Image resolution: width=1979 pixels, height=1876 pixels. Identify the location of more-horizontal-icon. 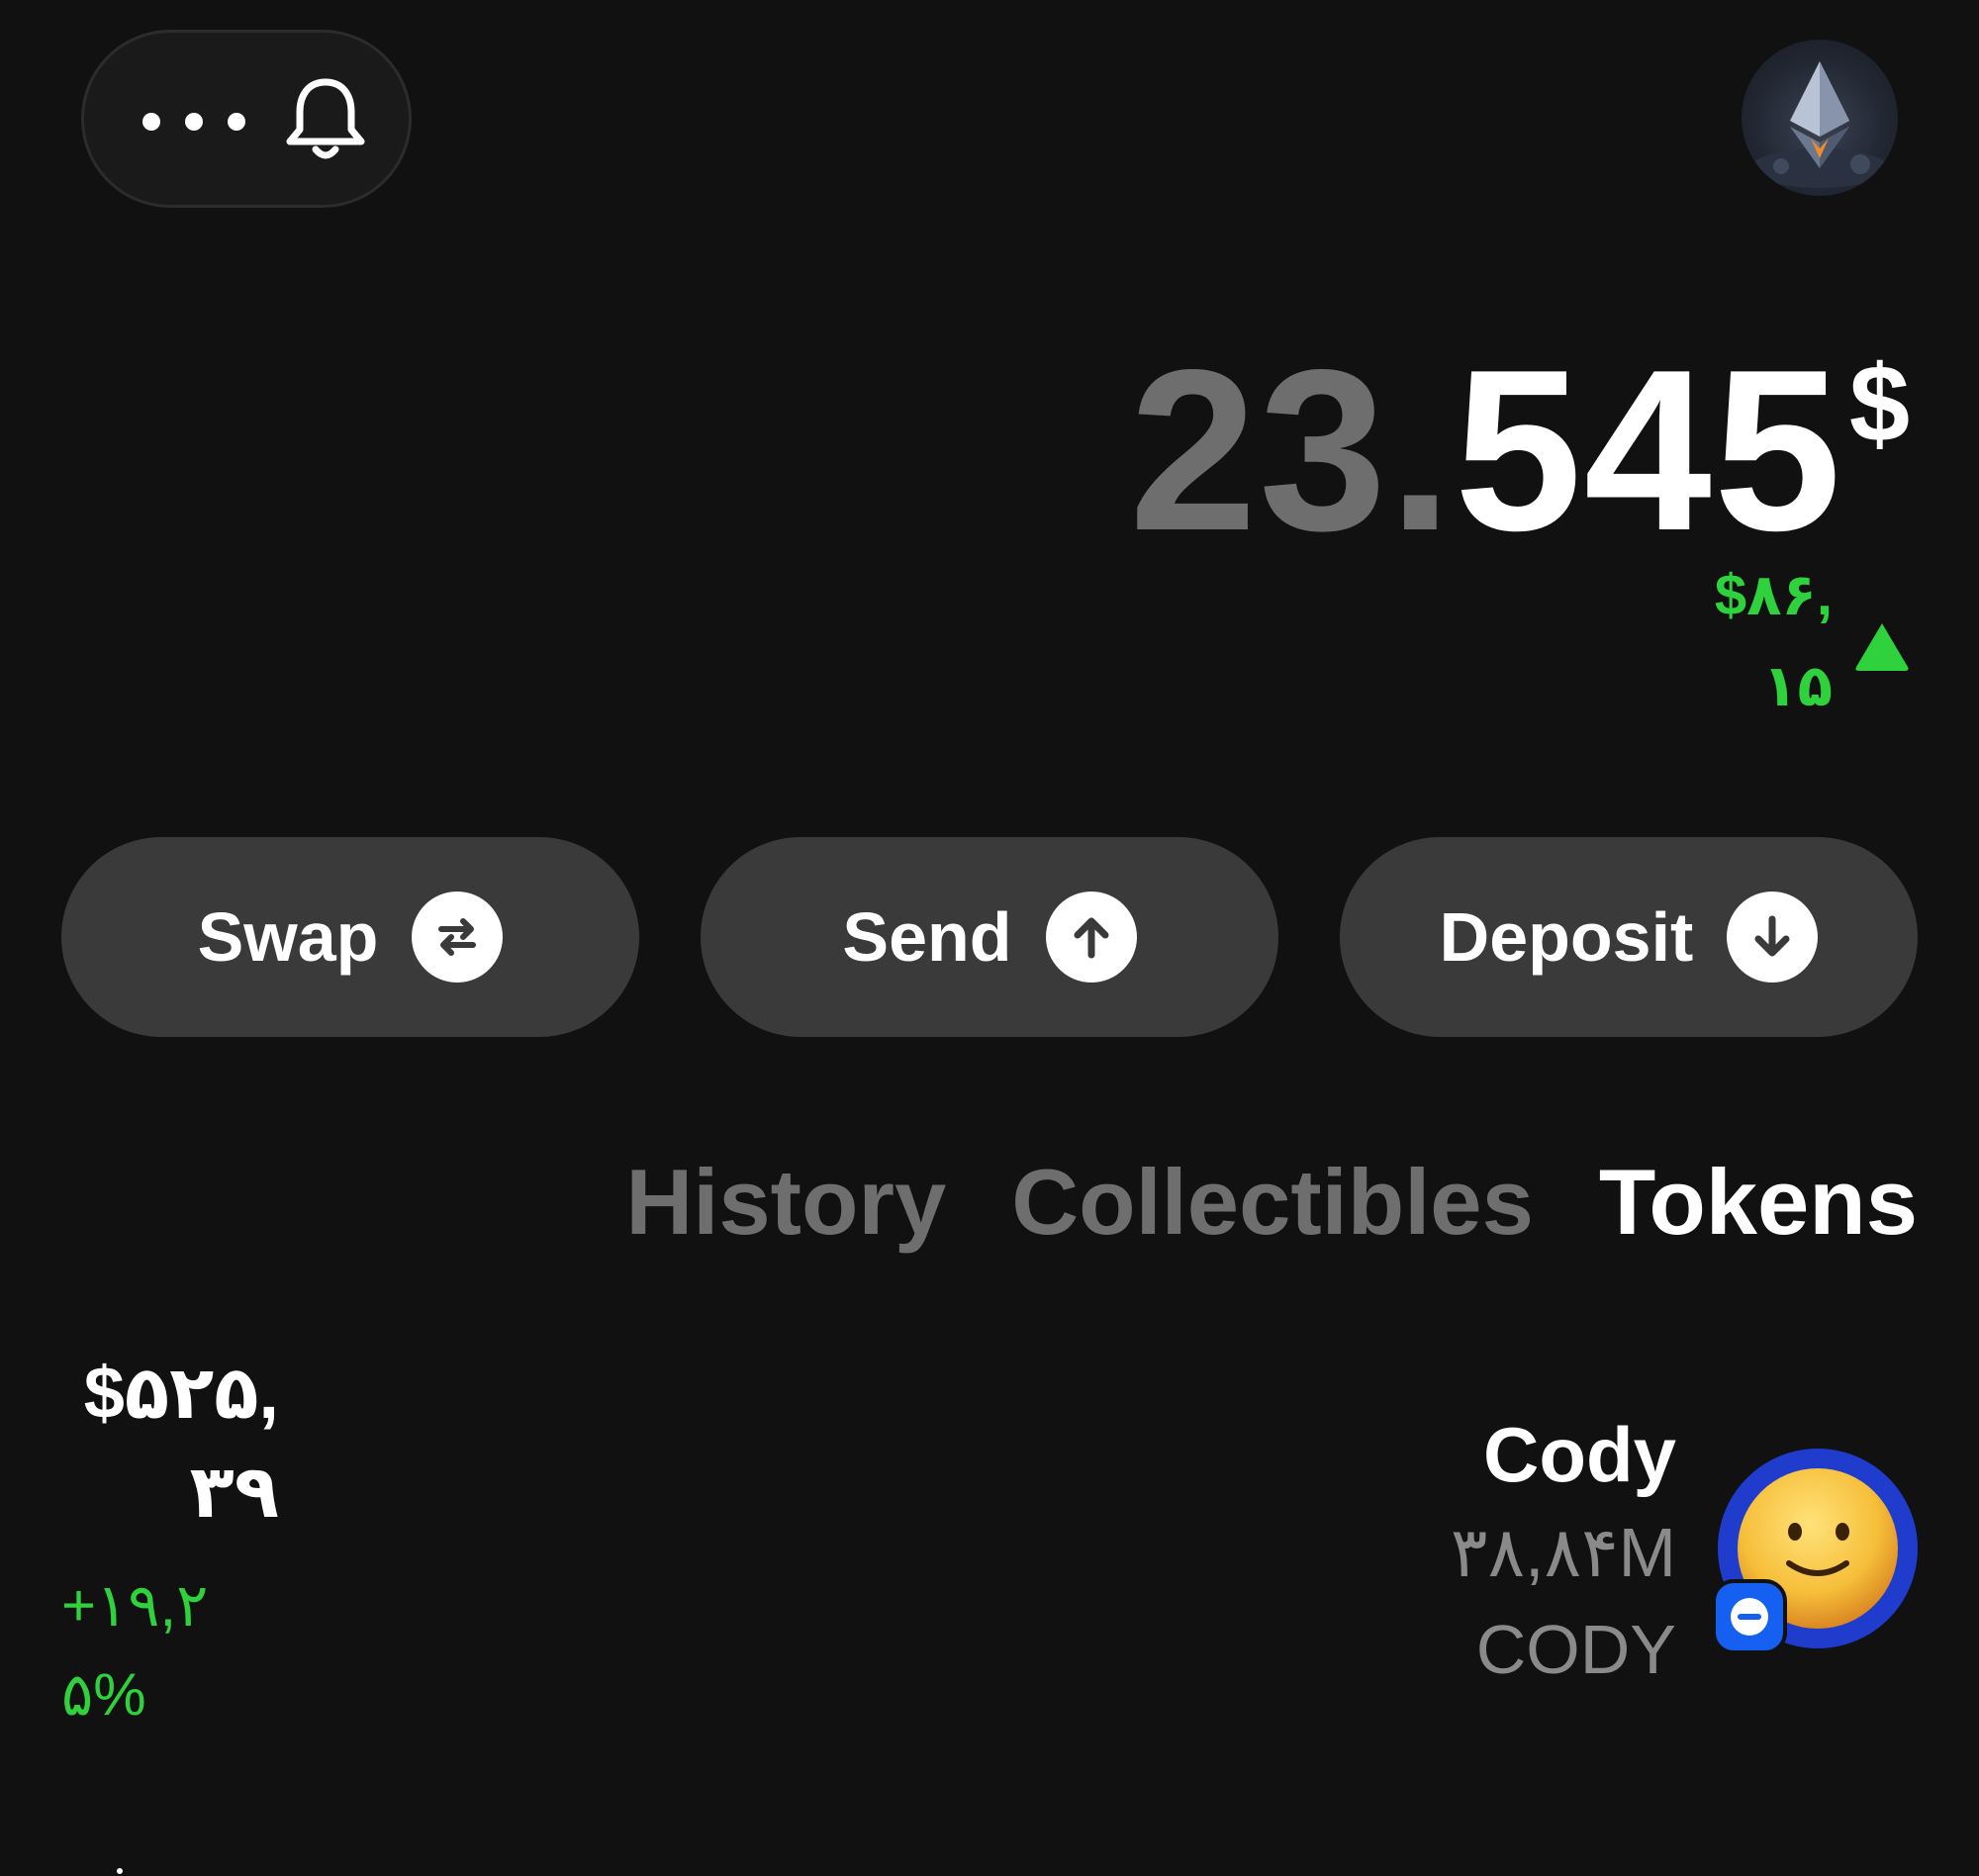
(194, 122).